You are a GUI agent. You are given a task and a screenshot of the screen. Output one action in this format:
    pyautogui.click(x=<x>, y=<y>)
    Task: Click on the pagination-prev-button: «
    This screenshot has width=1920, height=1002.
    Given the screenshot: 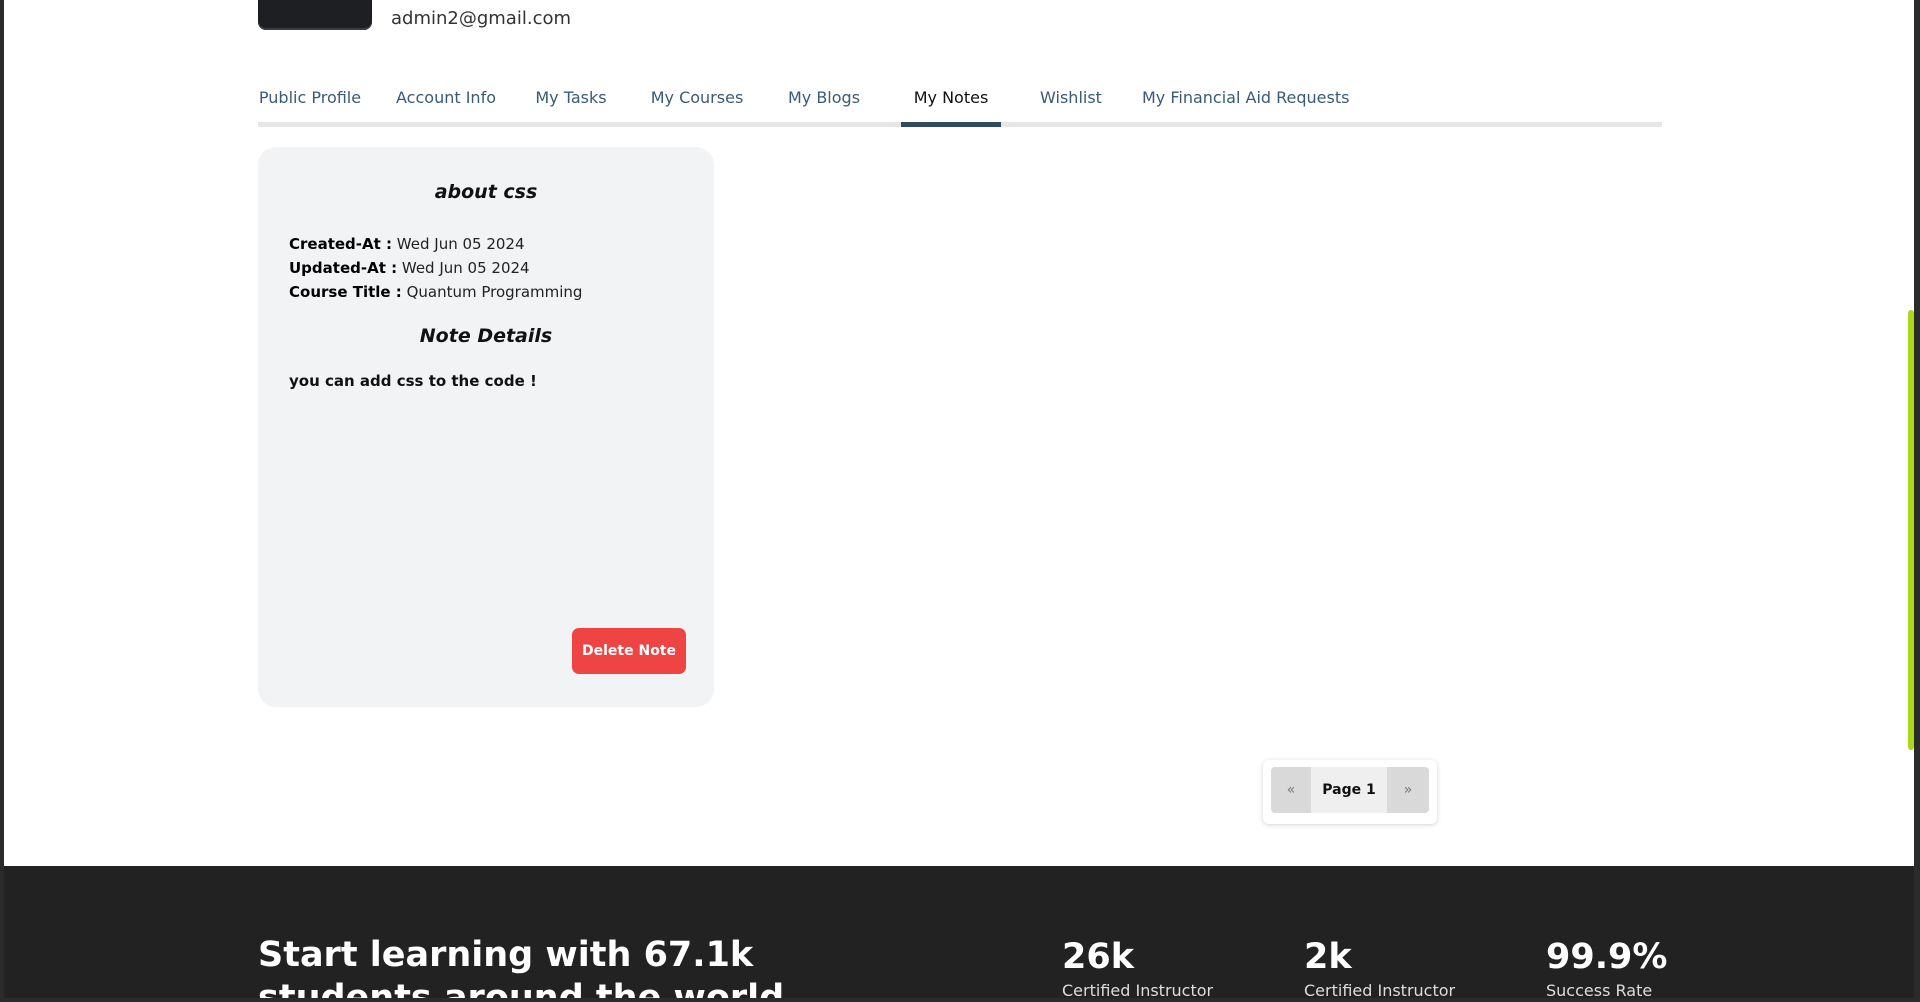 What is the action you would take?
    pyautogui.click(x=1291, y=790)
    